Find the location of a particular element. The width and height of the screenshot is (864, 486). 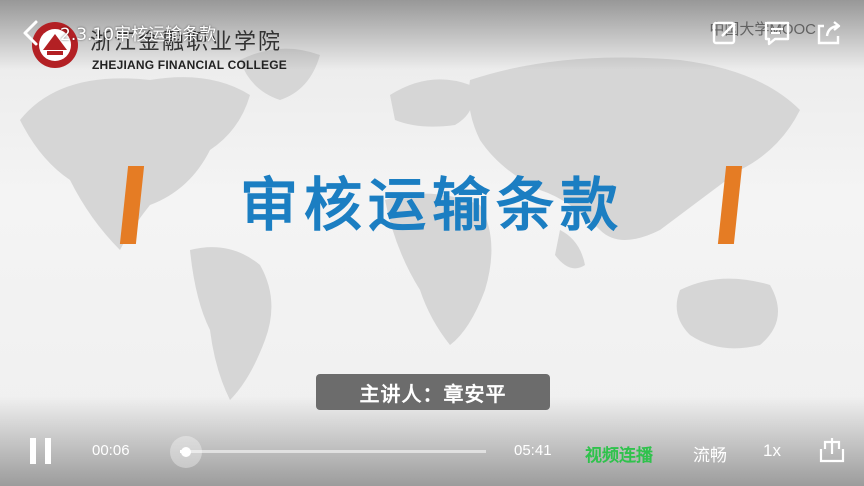

top-toolbar is located at coordinates (777, 33).